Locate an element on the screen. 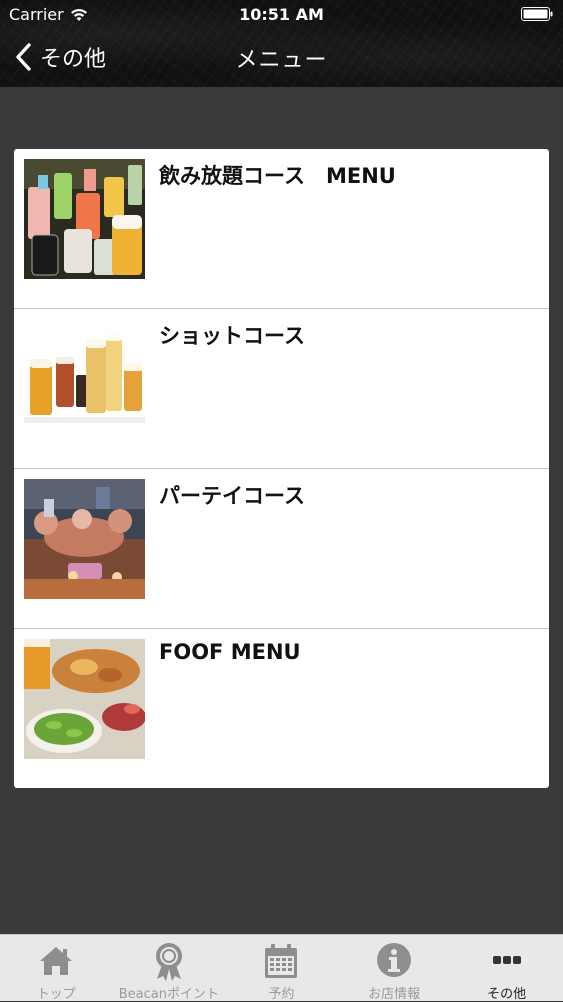 The image size is (563, 1002). tab-top: トップ is located at coordinates (56, 968).